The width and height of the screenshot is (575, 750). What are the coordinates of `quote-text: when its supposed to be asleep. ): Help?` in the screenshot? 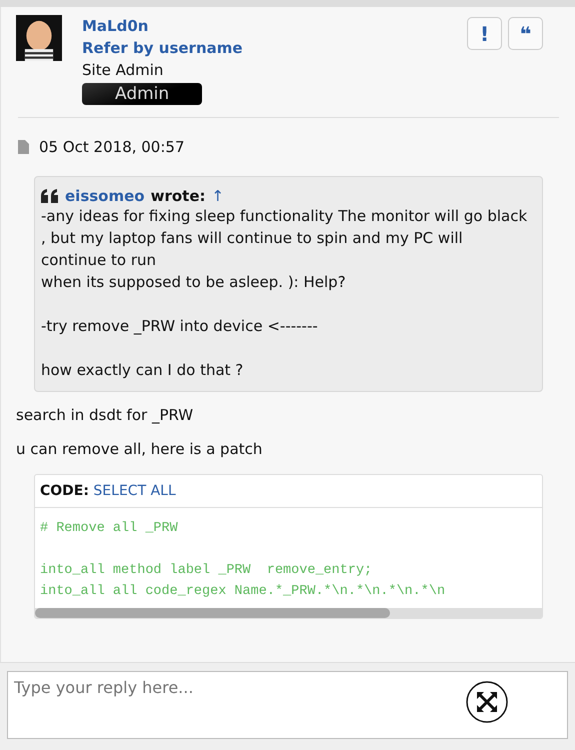 It's located at (194, 282).